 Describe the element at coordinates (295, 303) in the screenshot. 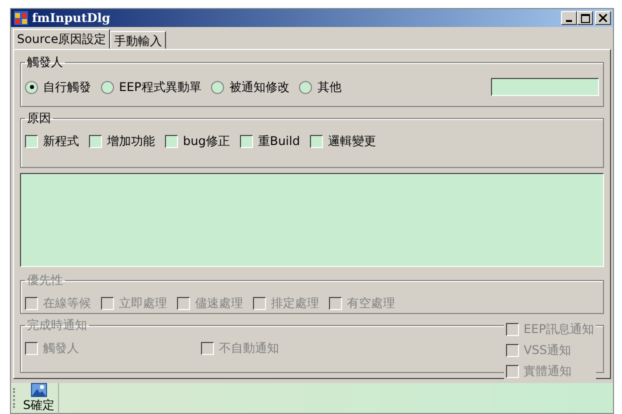

I see `checkbox-label: 排定處理` at that location.